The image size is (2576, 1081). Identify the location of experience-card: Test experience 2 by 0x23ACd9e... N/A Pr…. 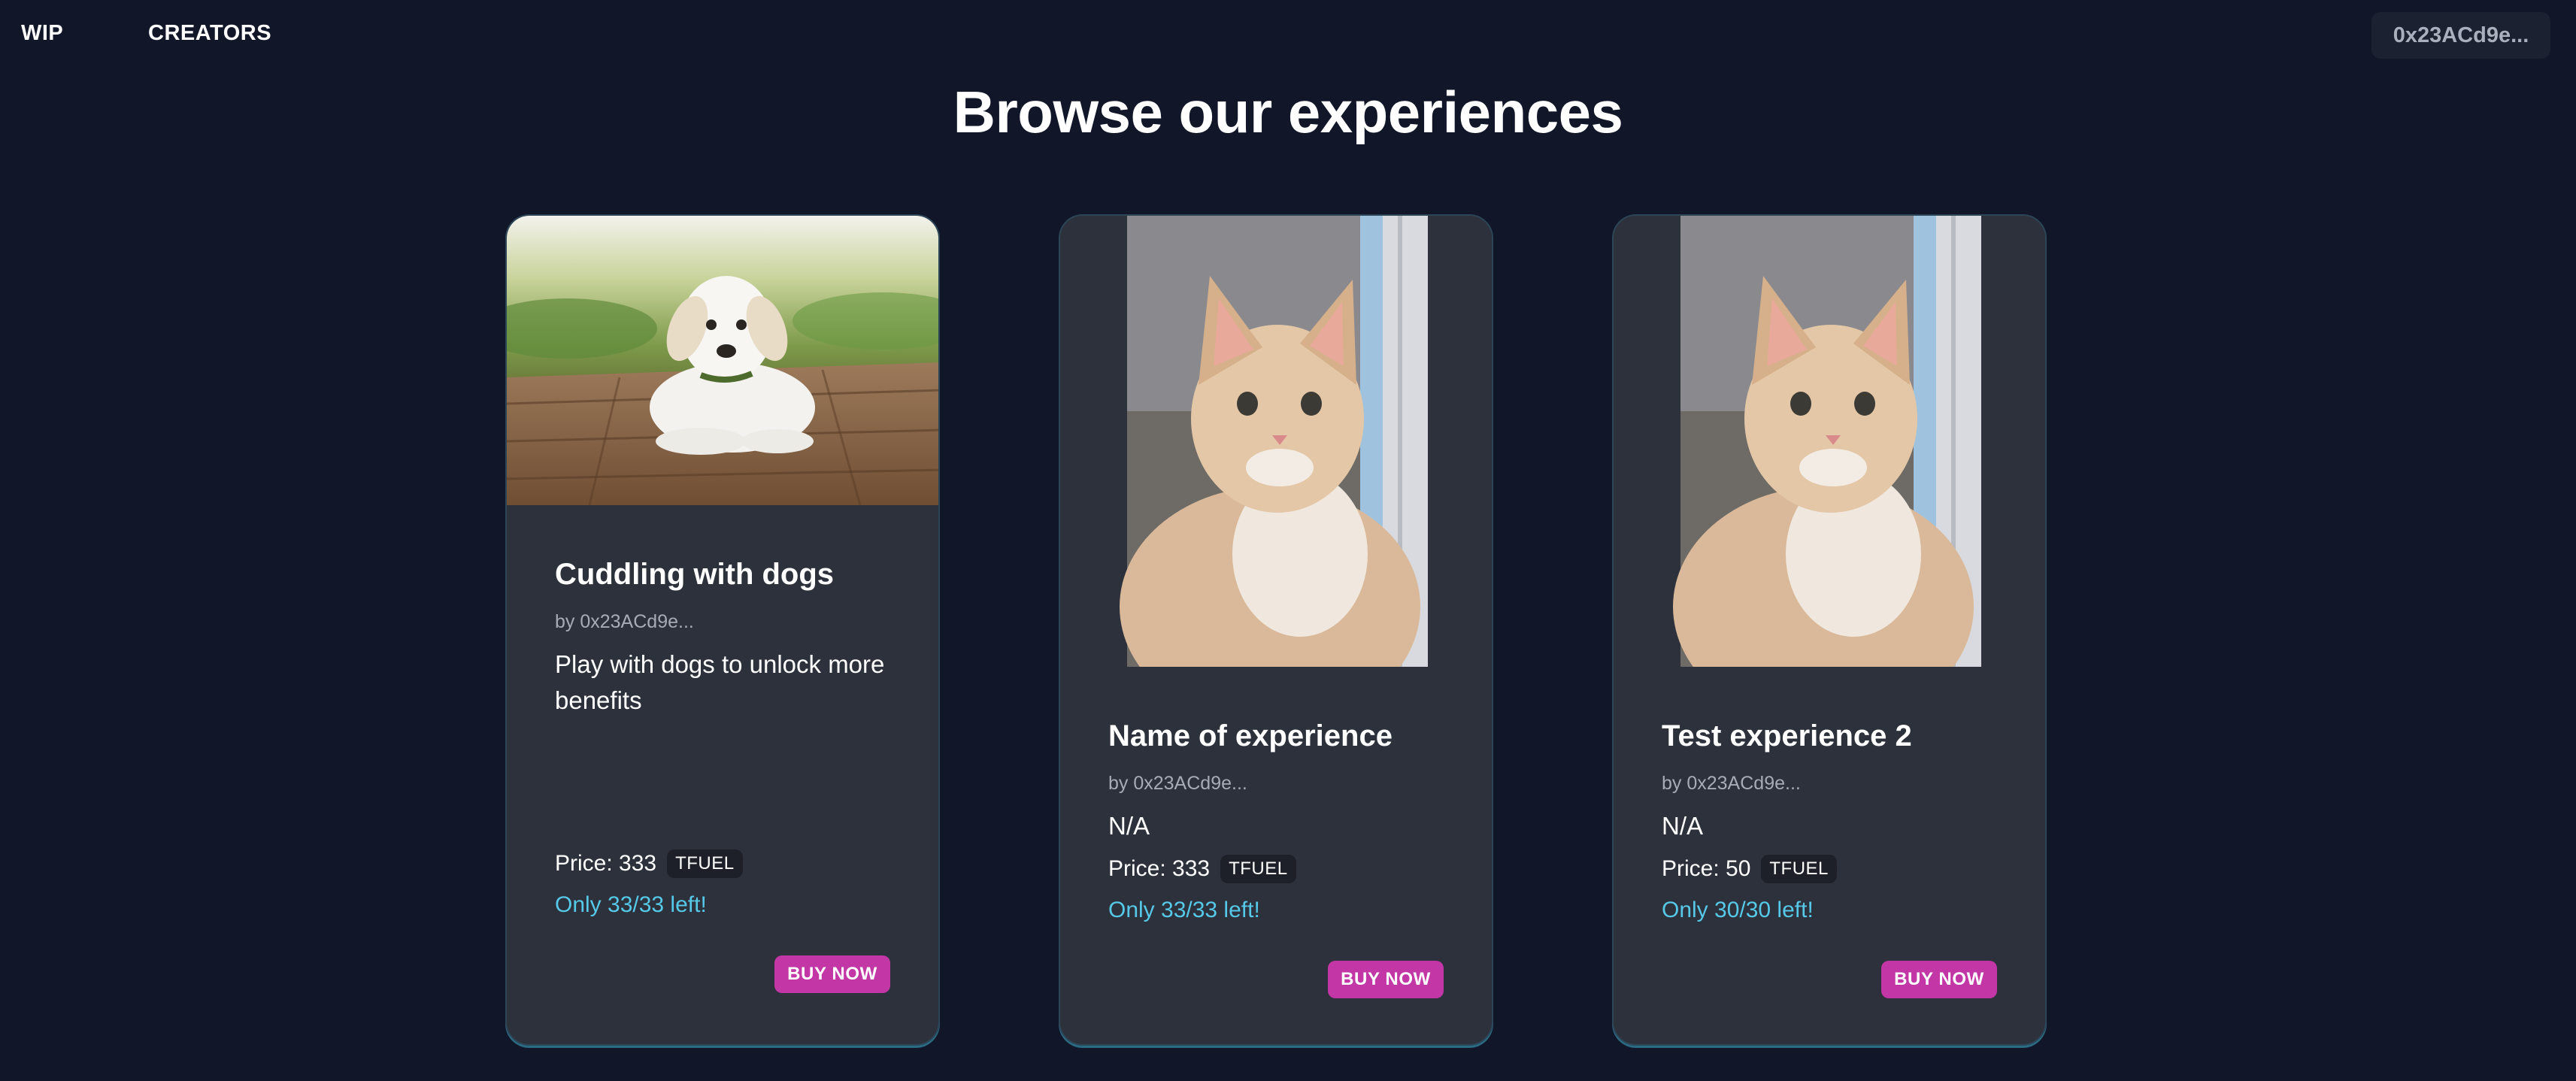
(1829, 630).